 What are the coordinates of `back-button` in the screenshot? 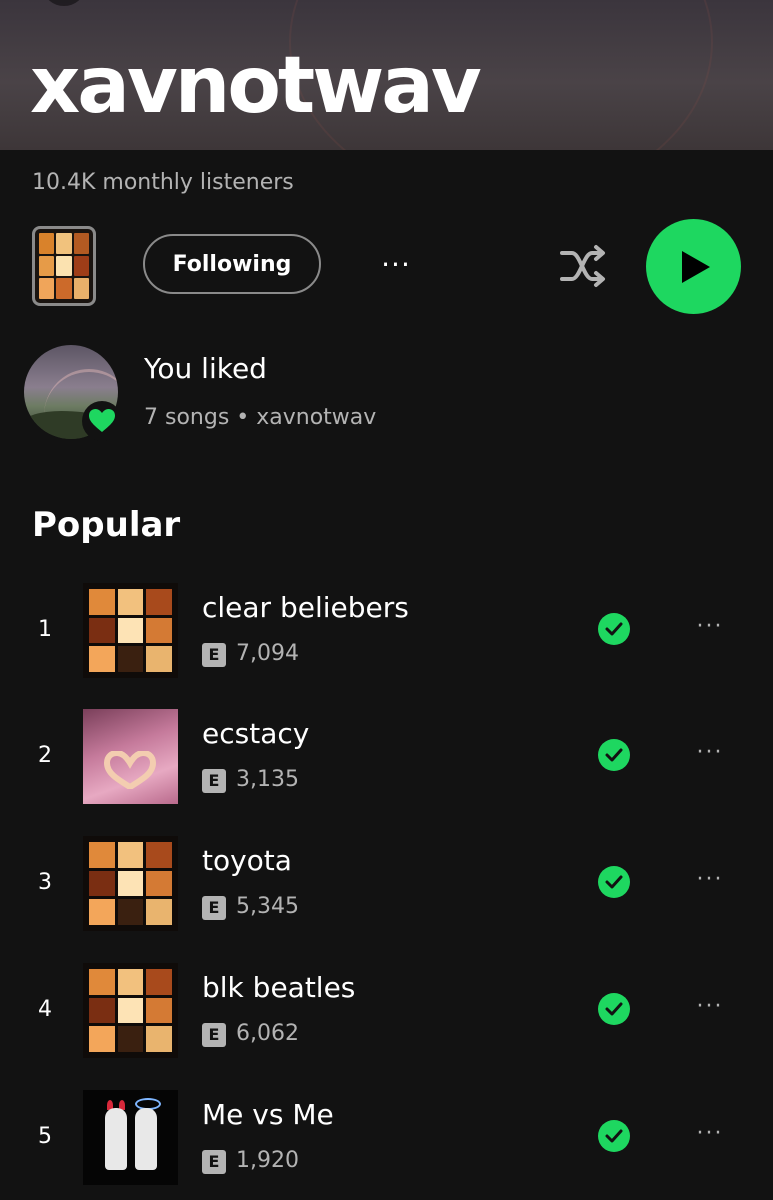 It's located at (64, 3).